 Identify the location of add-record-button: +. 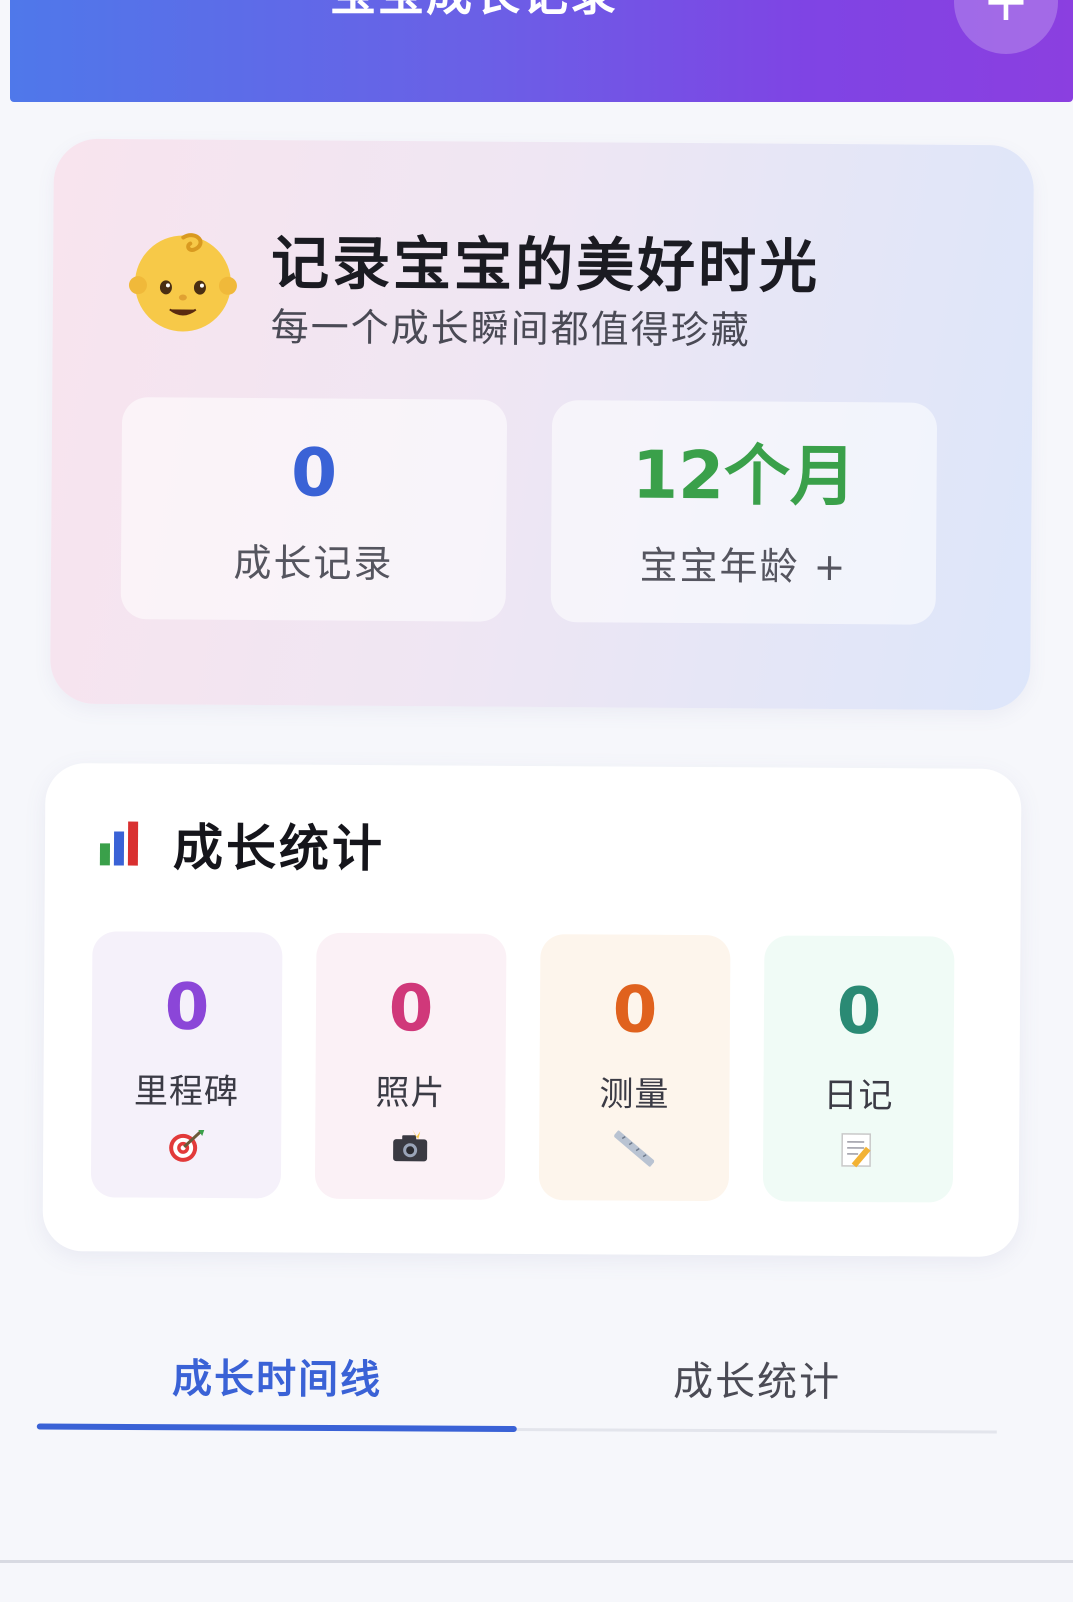
(1006, 27).